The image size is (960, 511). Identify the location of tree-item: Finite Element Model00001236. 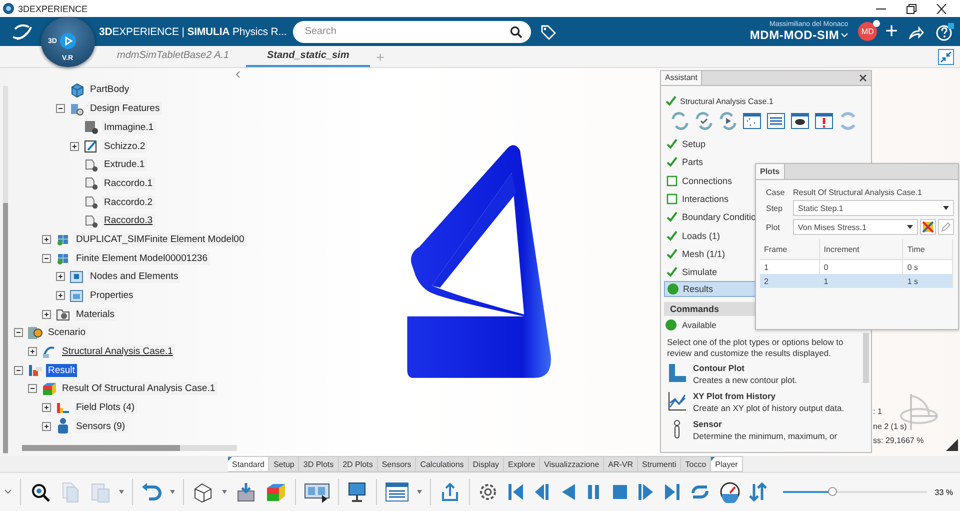
(142, 258).